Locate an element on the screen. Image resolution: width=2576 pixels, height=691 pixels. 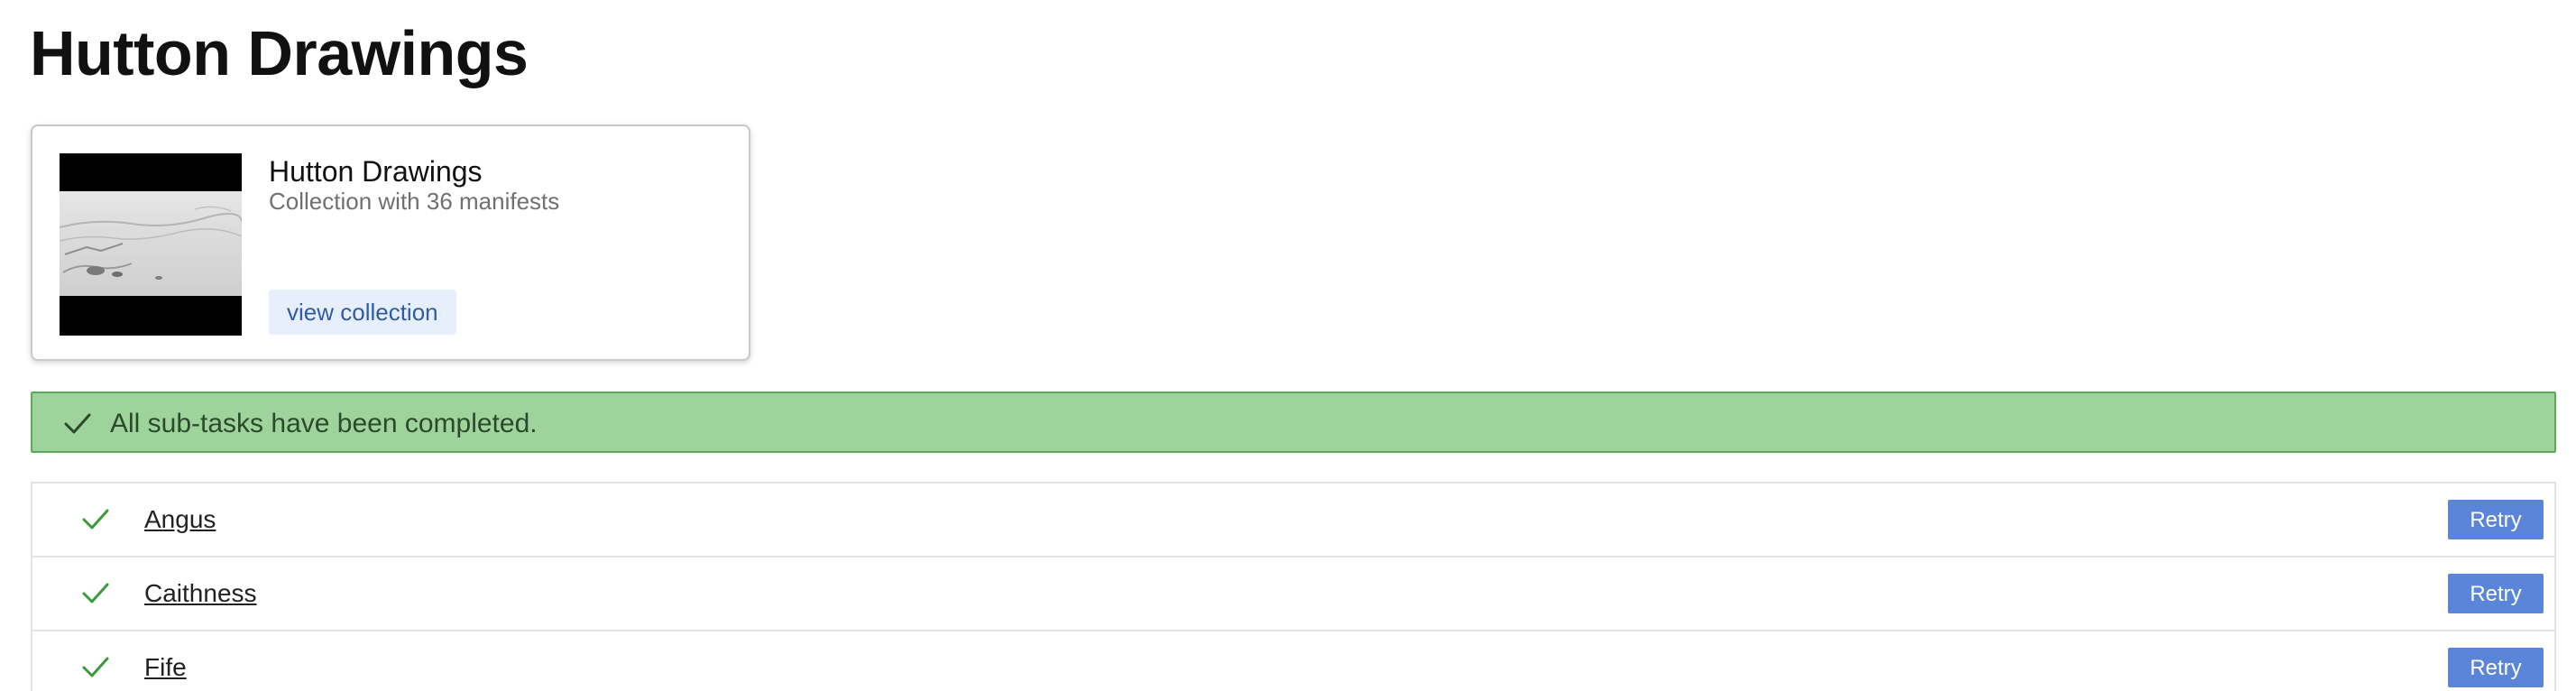
collection-subtitle: Collection with 36 manifests is located at coordinates (415, 201).